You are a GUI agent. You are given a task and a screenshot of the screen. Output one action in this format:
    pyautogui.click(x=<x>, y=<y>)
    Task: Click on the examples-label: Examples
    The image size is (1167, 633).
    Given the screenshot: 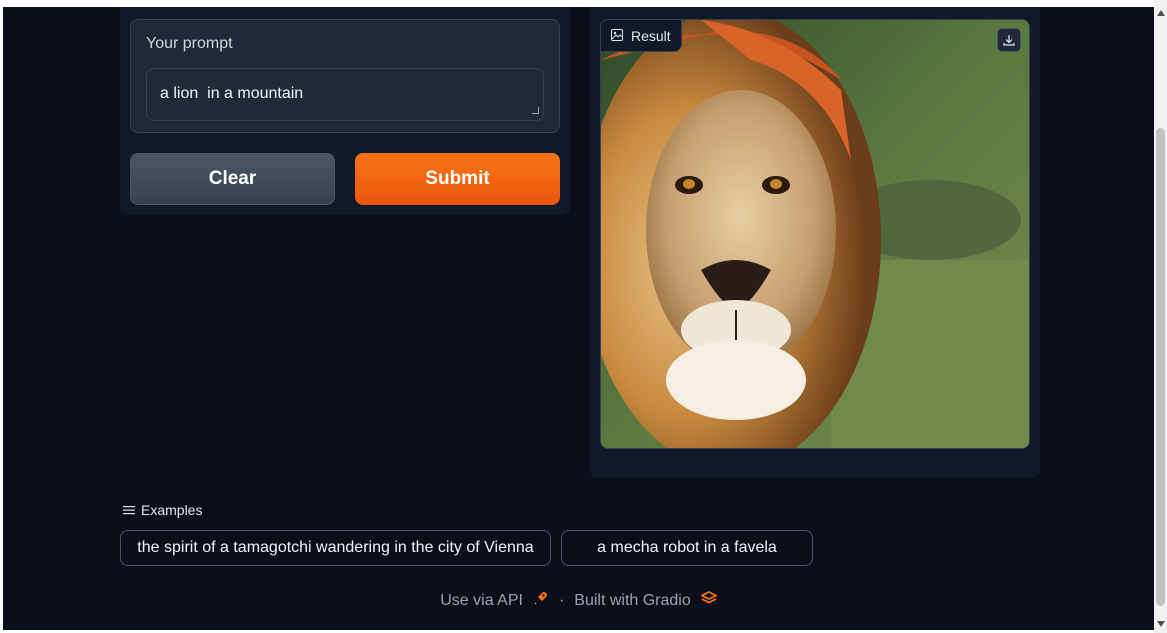 What is the action you would take?
    pyautogui.click(x=172, y=510)
    